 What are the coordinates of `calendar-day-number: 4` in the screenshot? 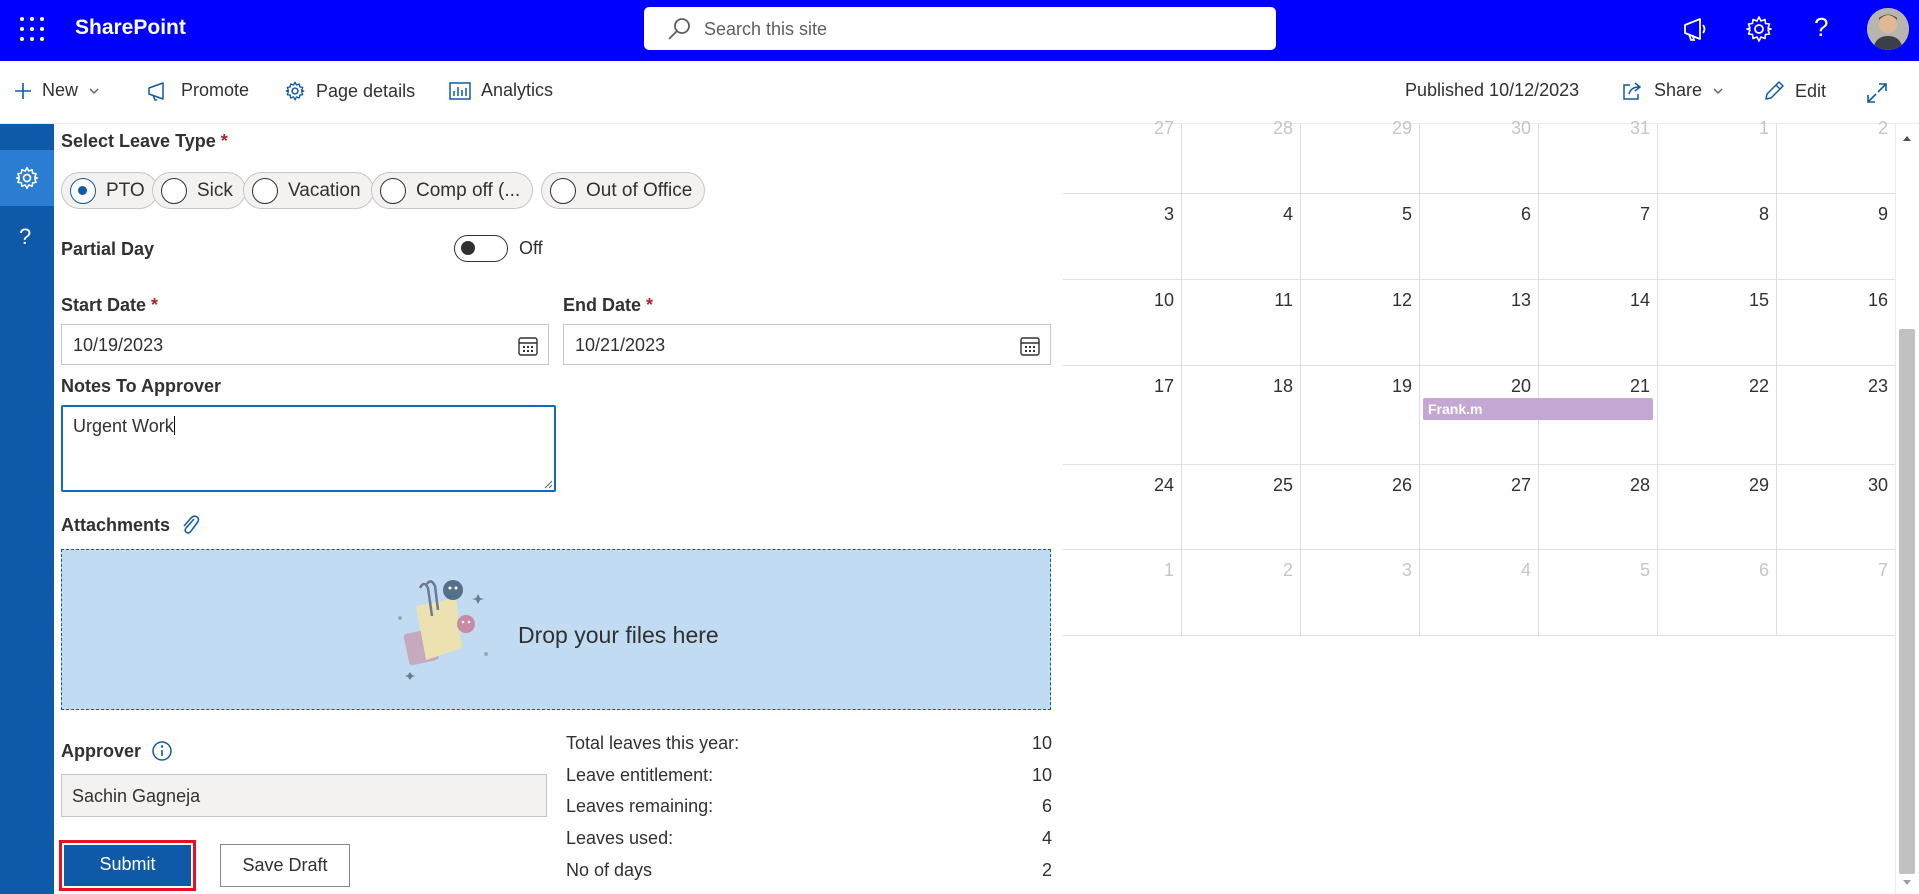 It's located at (1287, 214).